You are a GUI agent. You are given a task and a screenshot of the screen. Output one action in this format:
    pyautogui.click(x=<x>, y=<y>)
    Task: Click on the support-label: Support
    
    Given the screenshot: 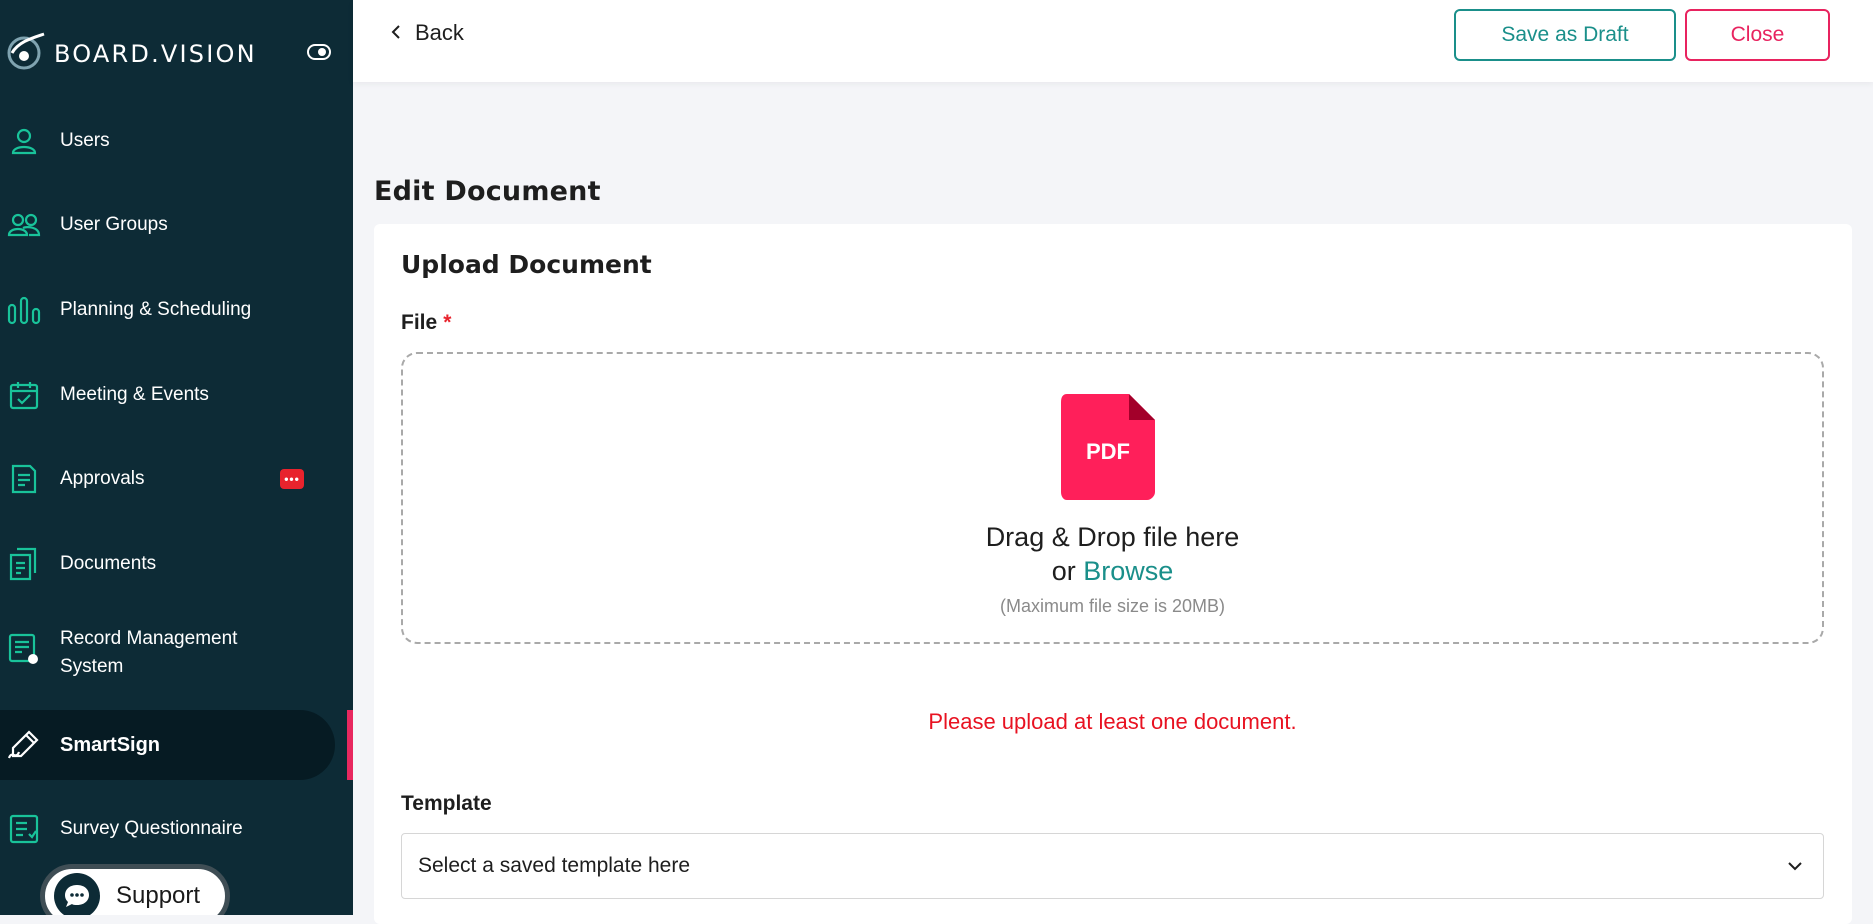 What is the action you would take?
    pyautogui.click(x=158, y=895)
    